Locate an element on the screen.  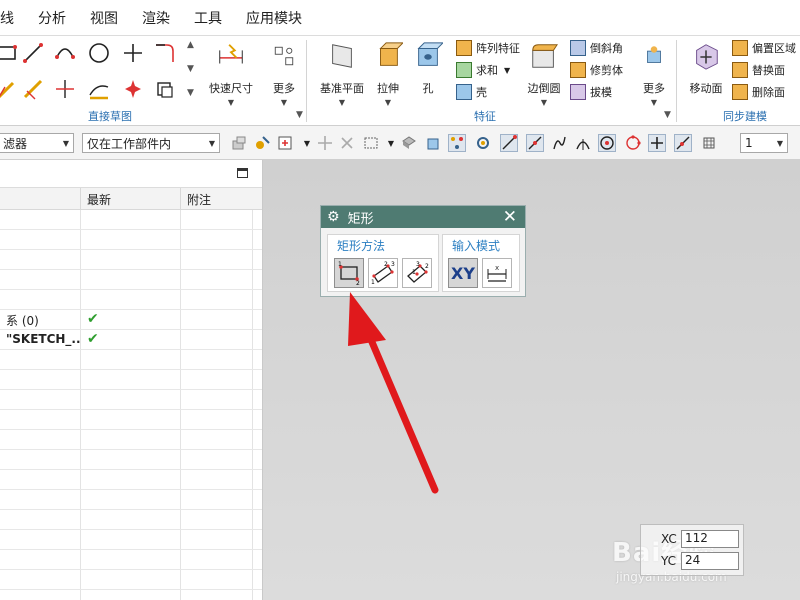
edge-blend-button: 边倒圆 ▼ is located at coordinates (544, 73).